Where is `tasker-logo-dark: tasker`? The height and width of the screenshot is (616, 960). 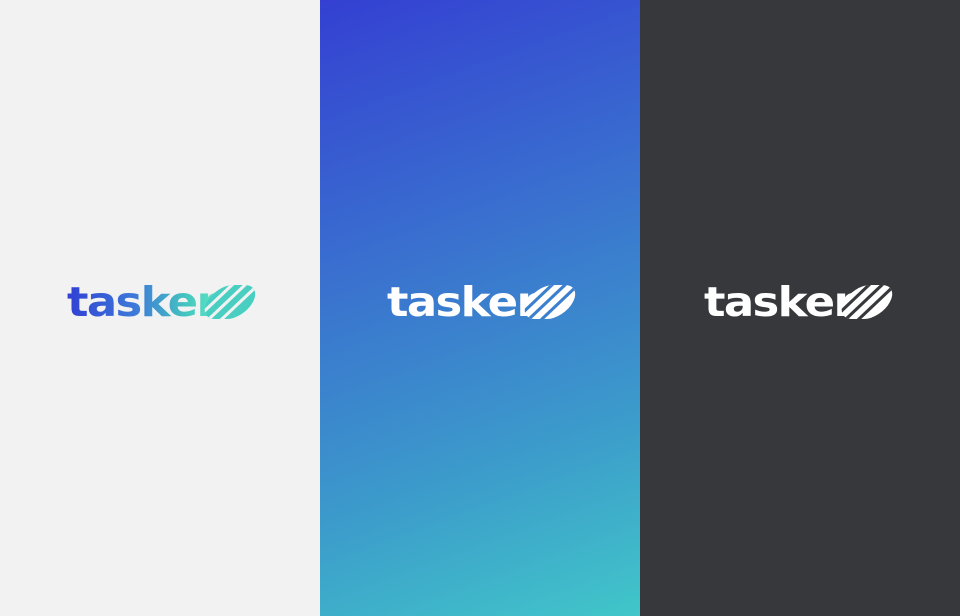 tasker-logo-dark: tasker is located at coordinates (801, 302).